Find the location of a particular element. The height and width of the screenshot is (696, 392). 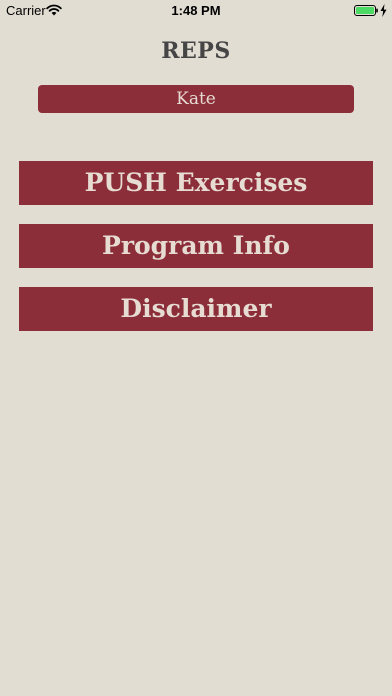

battery-icon is located at coordinates (366, 10).